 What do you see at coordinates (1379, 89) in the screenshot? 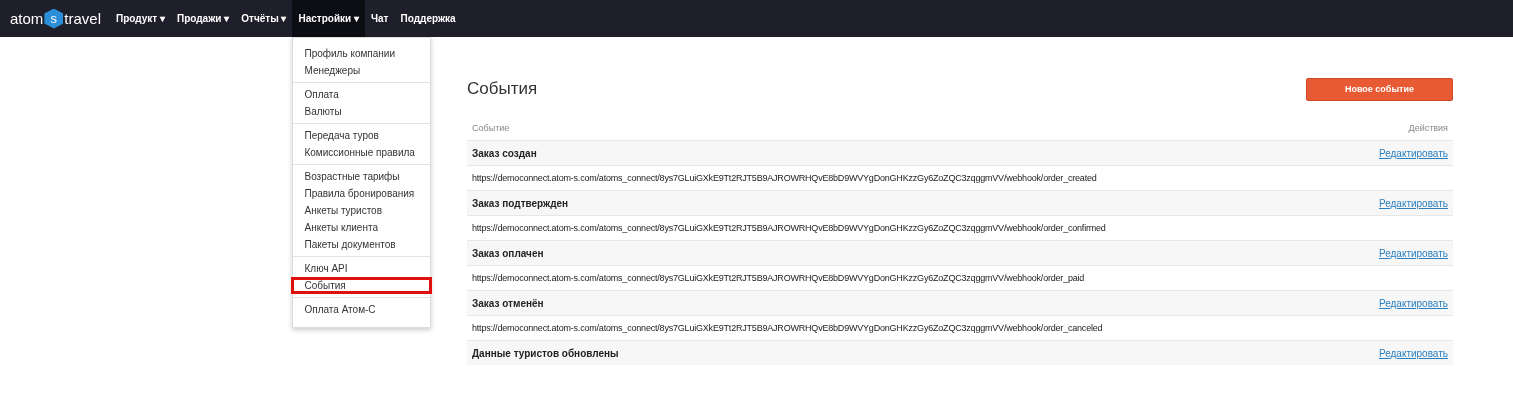
I see `new-event-button: Новое событие` at bounding box center [1379, 89].